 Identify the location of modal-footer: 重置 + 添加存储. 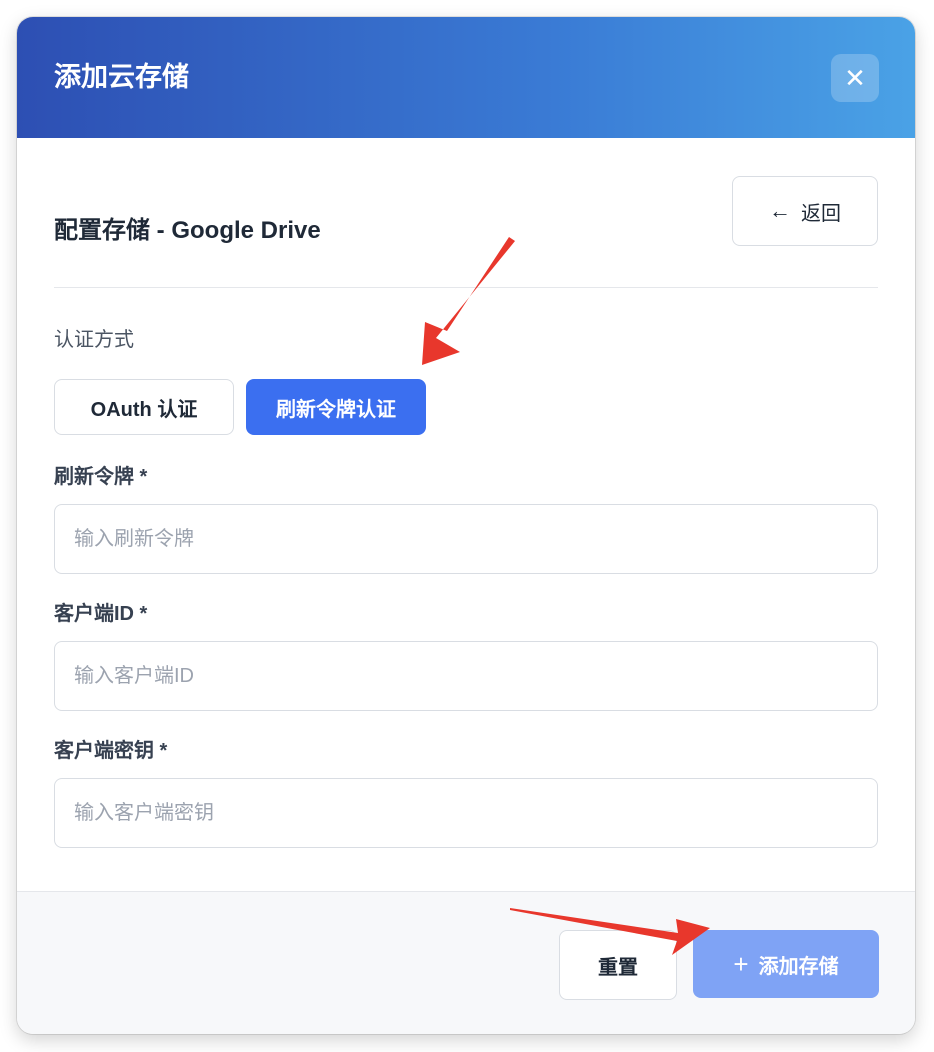
(466, 962).